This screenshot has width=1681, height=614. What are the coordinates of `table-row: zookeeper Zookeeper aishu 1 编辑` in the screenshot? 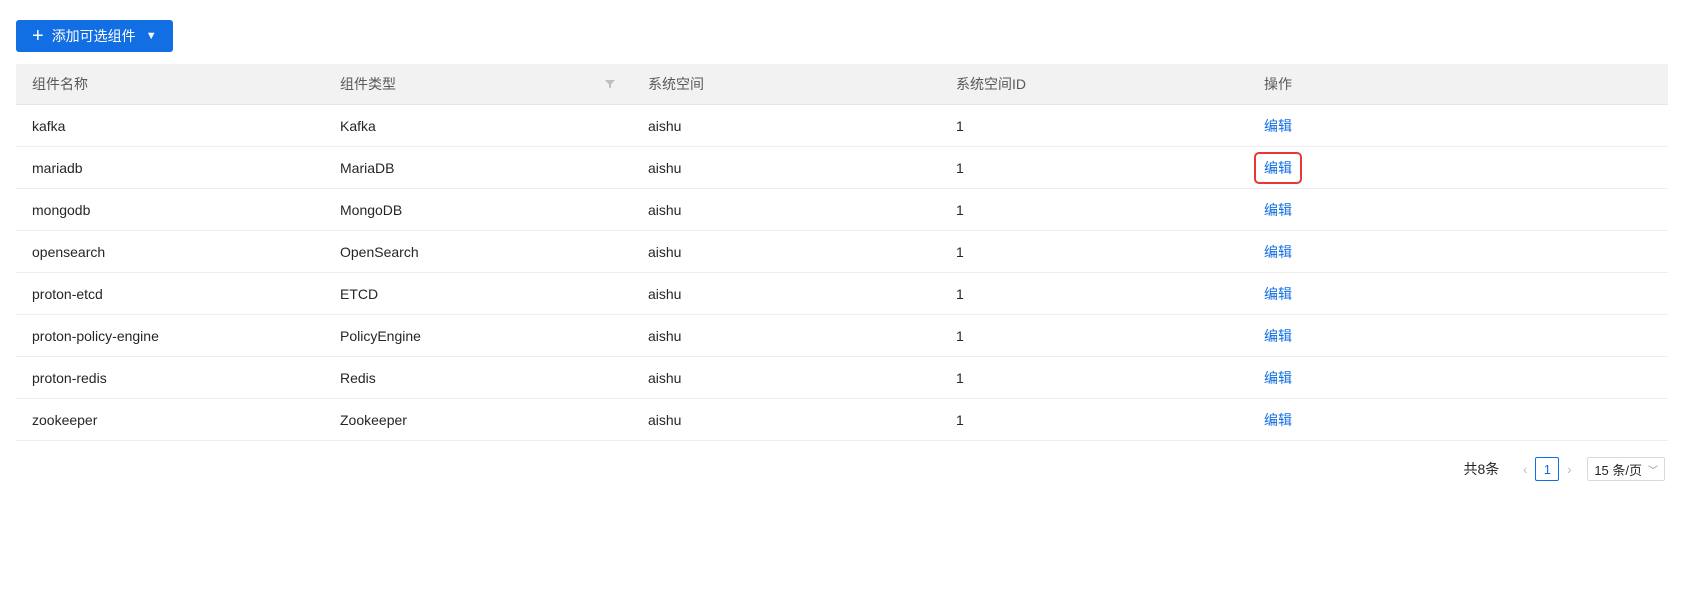 It's located at (842, 419).